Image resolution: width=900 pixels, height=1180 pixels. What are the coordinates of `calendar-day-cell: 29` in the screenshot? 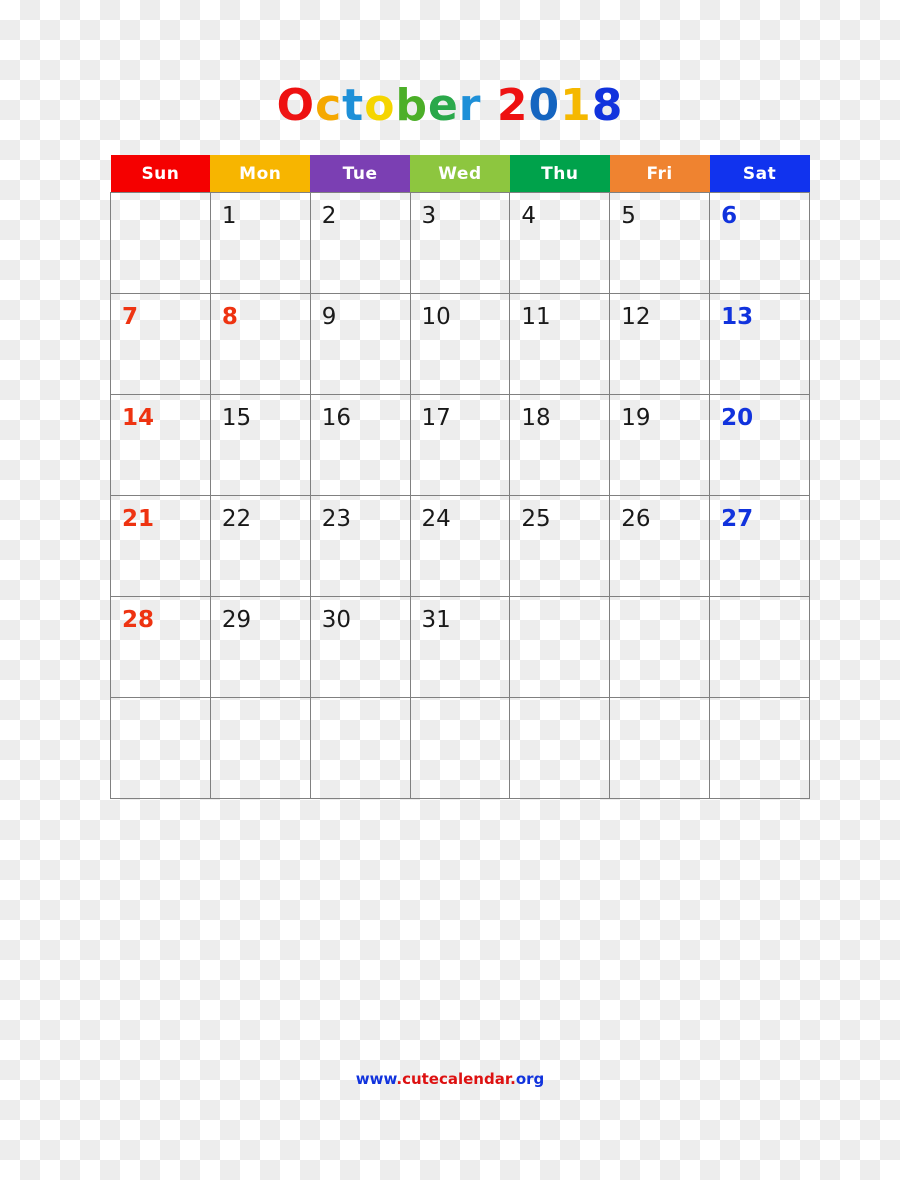 It's located at (260, 647).